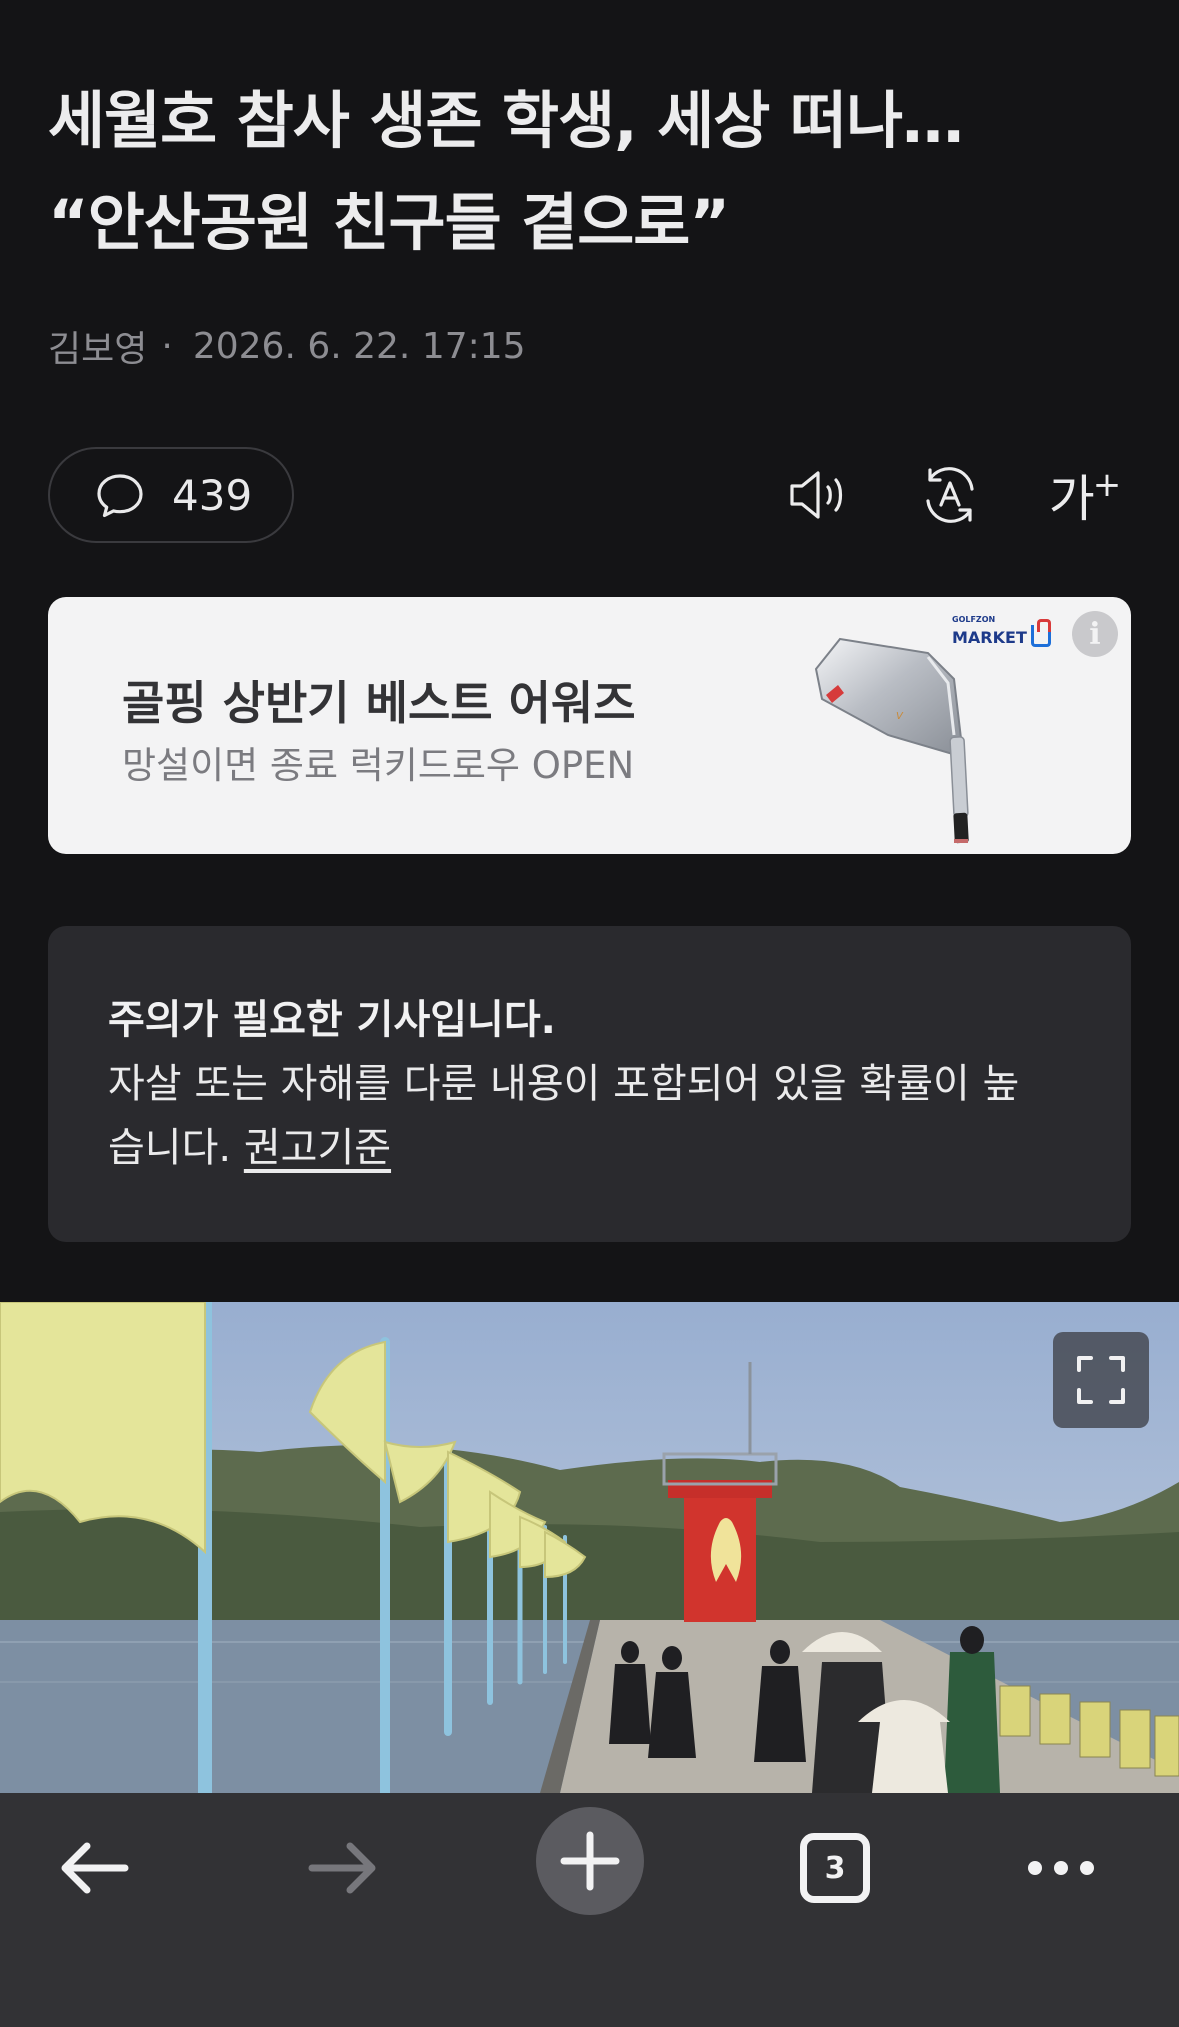 The image size is (1179, 2027). I want to click on arrow-left-icon, so click(95, 1868).